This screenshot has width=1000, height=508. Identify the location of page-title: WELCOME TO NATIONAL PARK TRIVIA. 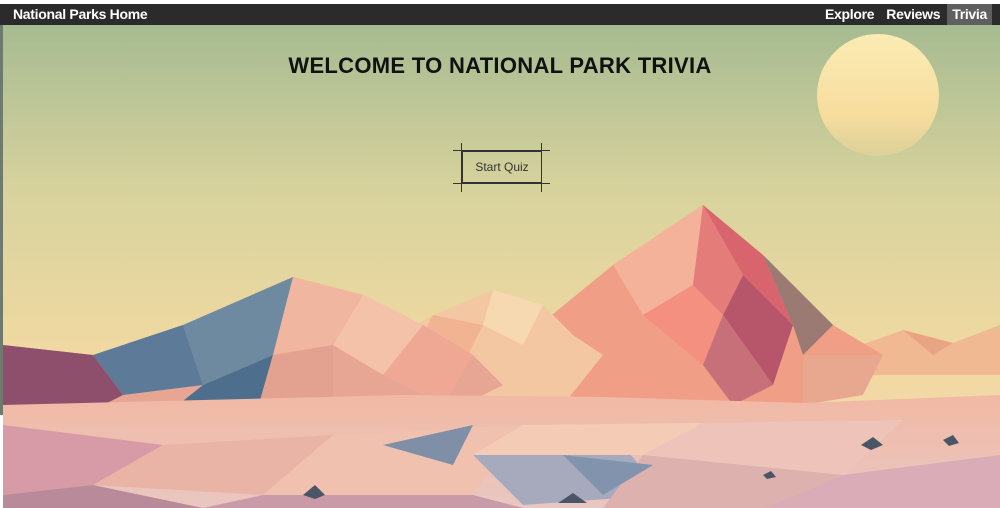
(500, 65).